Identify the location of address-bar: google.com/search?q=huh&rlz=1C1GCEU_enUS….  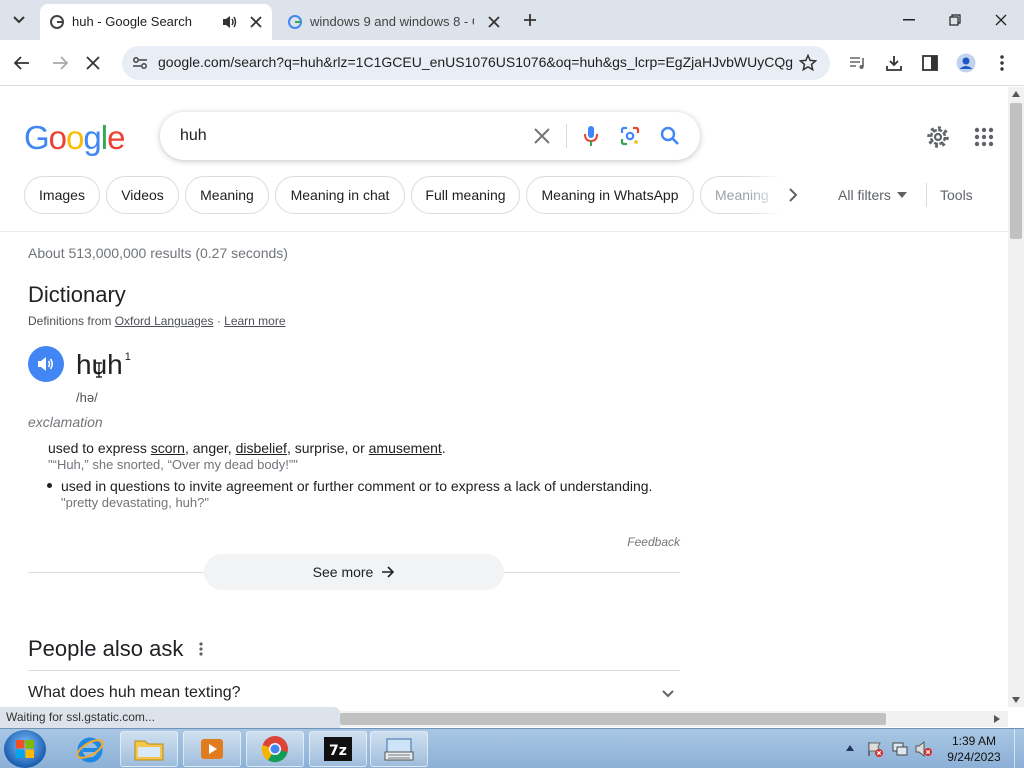
(476, 63).